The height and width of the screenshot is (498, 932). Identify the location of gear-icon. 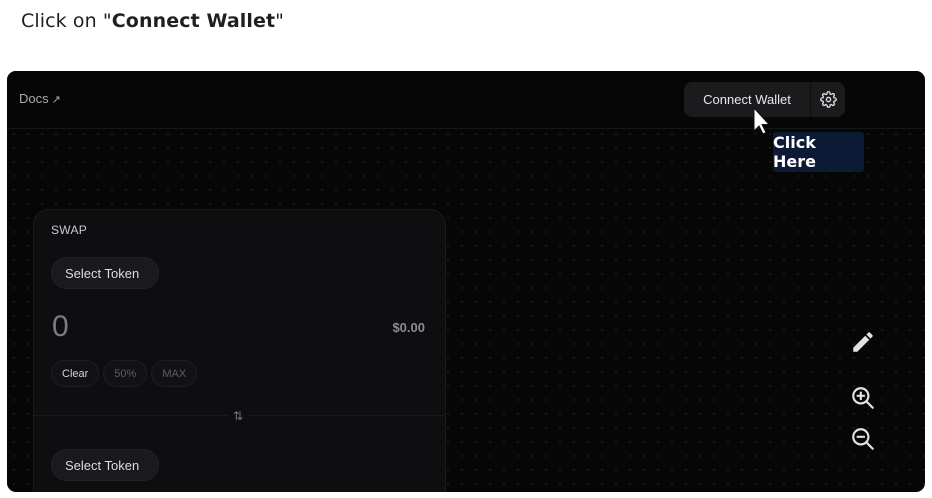
(828, 99).